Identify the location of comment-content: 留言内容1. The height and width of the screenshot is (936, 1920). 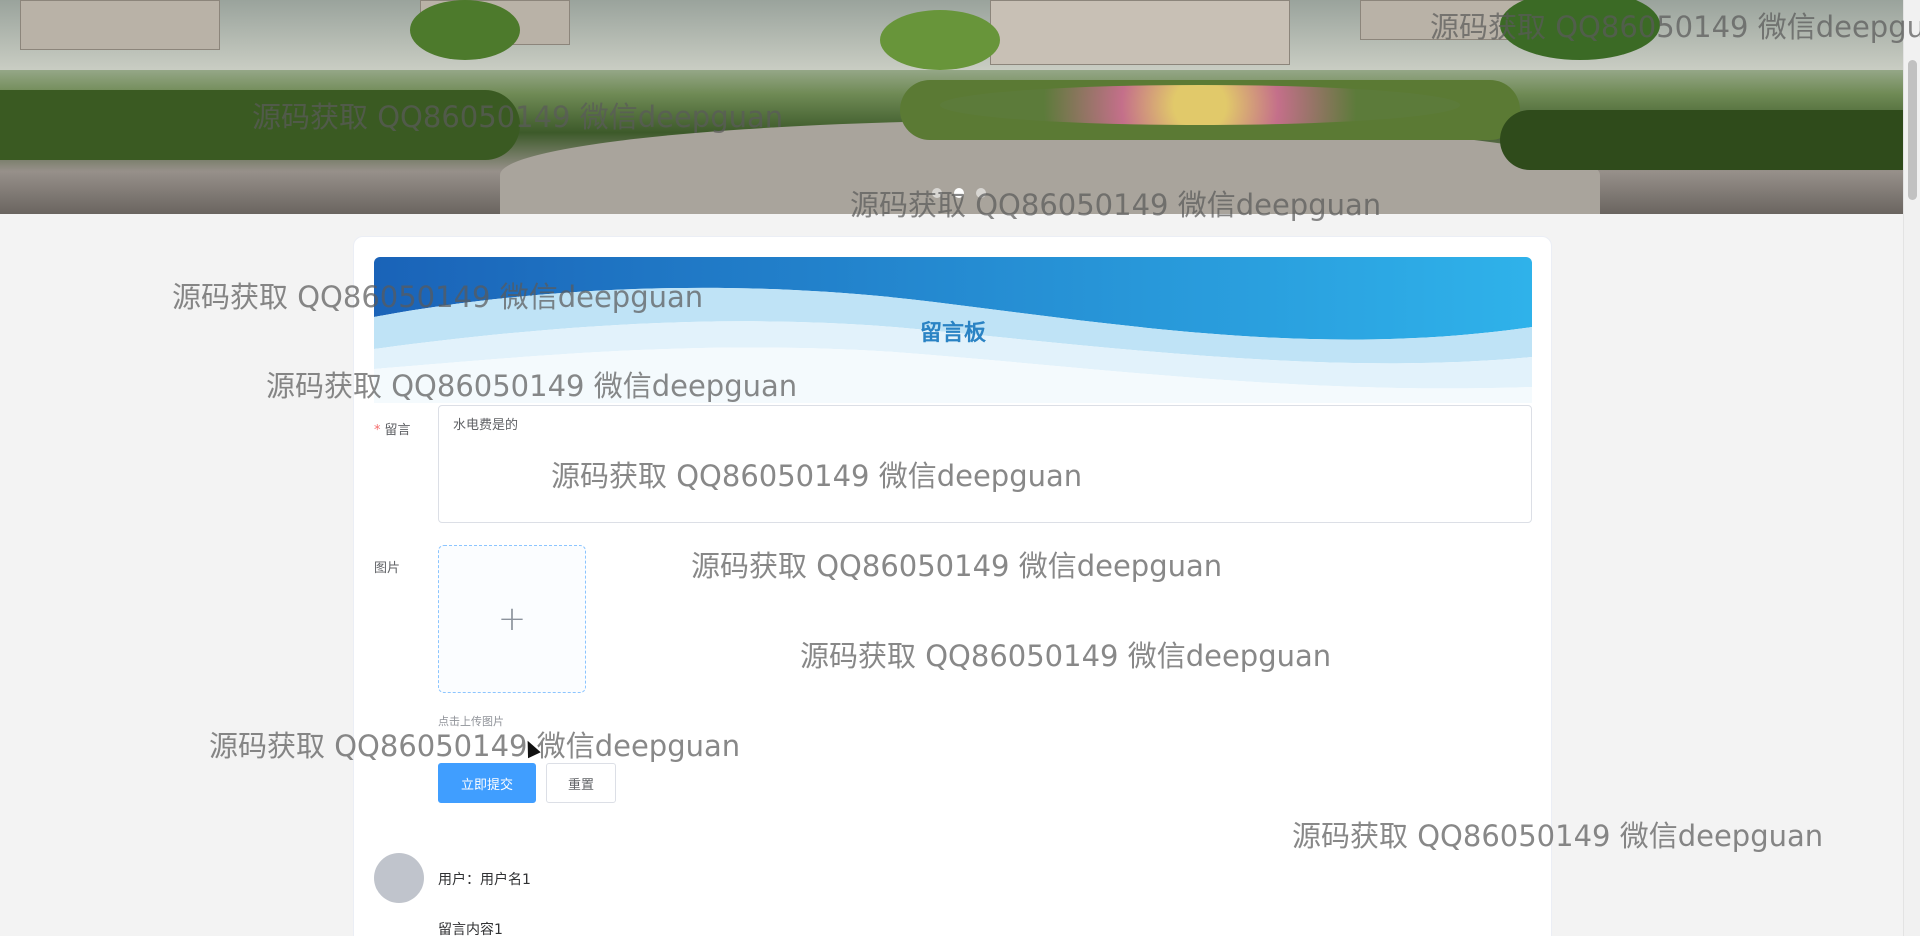
(470, 929).